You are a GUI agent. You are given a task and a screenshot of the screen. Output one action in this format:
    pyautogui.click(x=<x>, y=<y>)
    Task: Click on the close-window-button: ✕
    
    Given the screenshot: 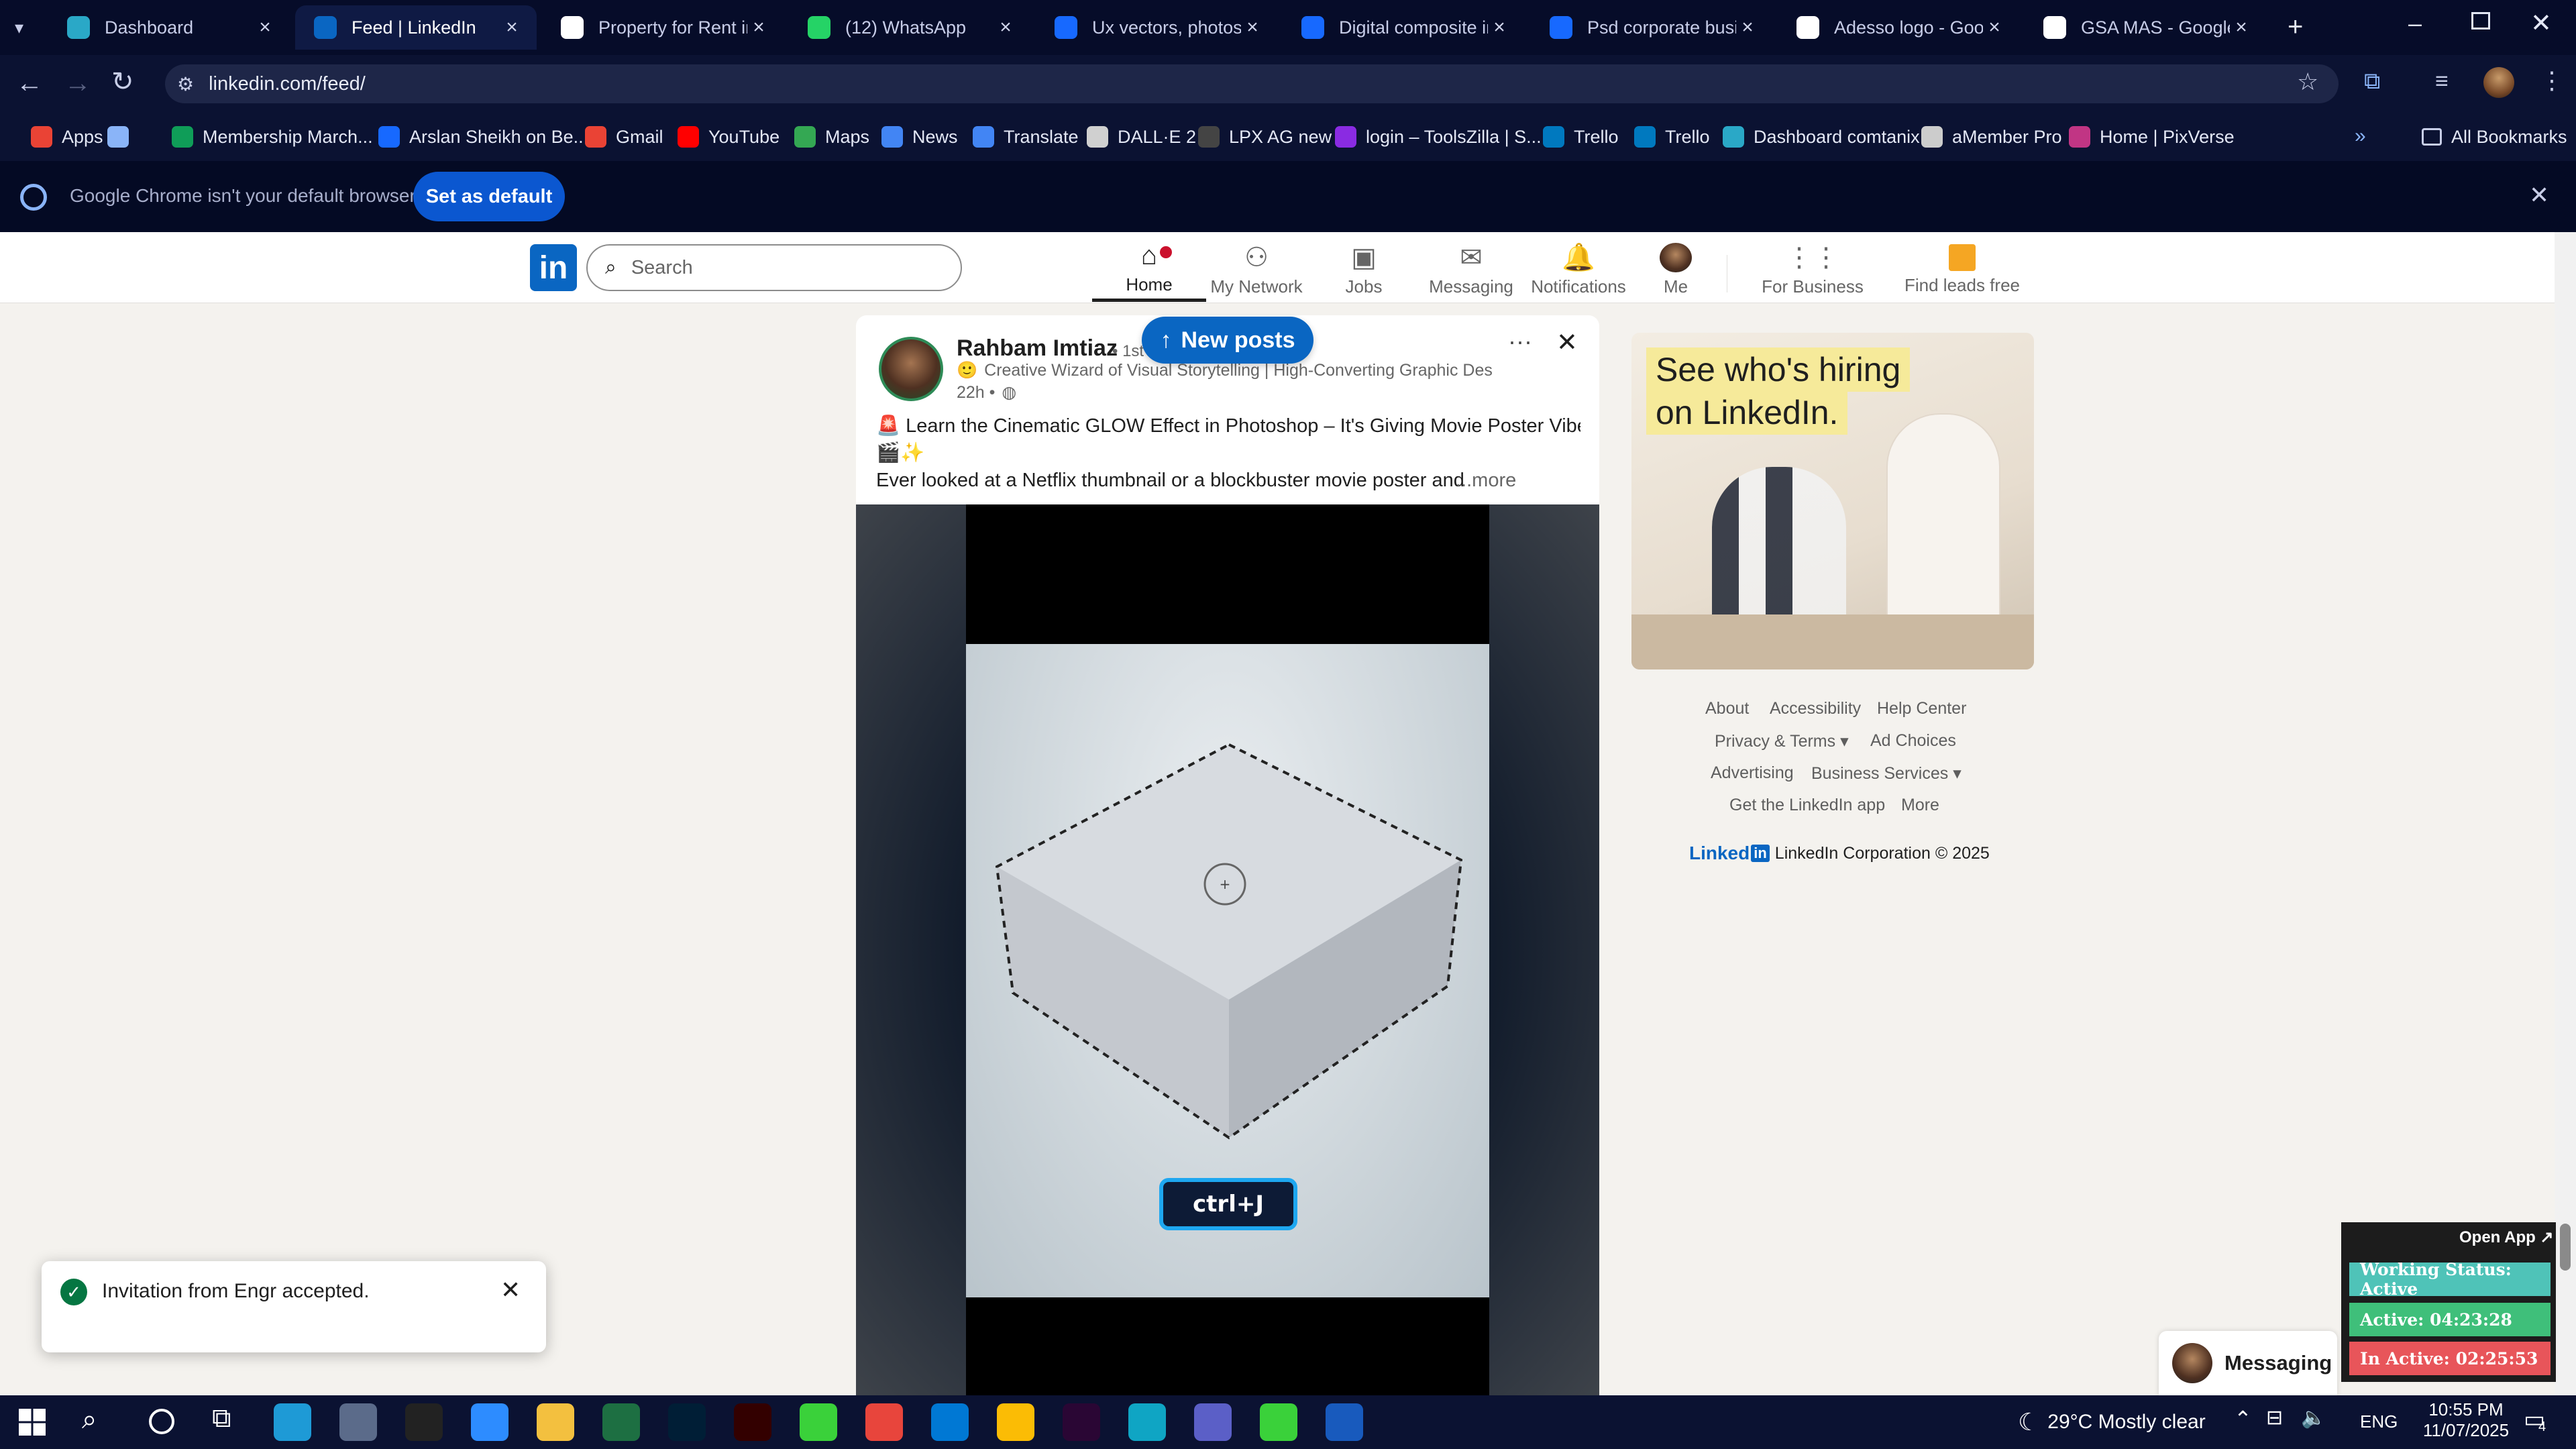 What is the action you would take?
    pyautogui.click(x=2541, y=23)
    